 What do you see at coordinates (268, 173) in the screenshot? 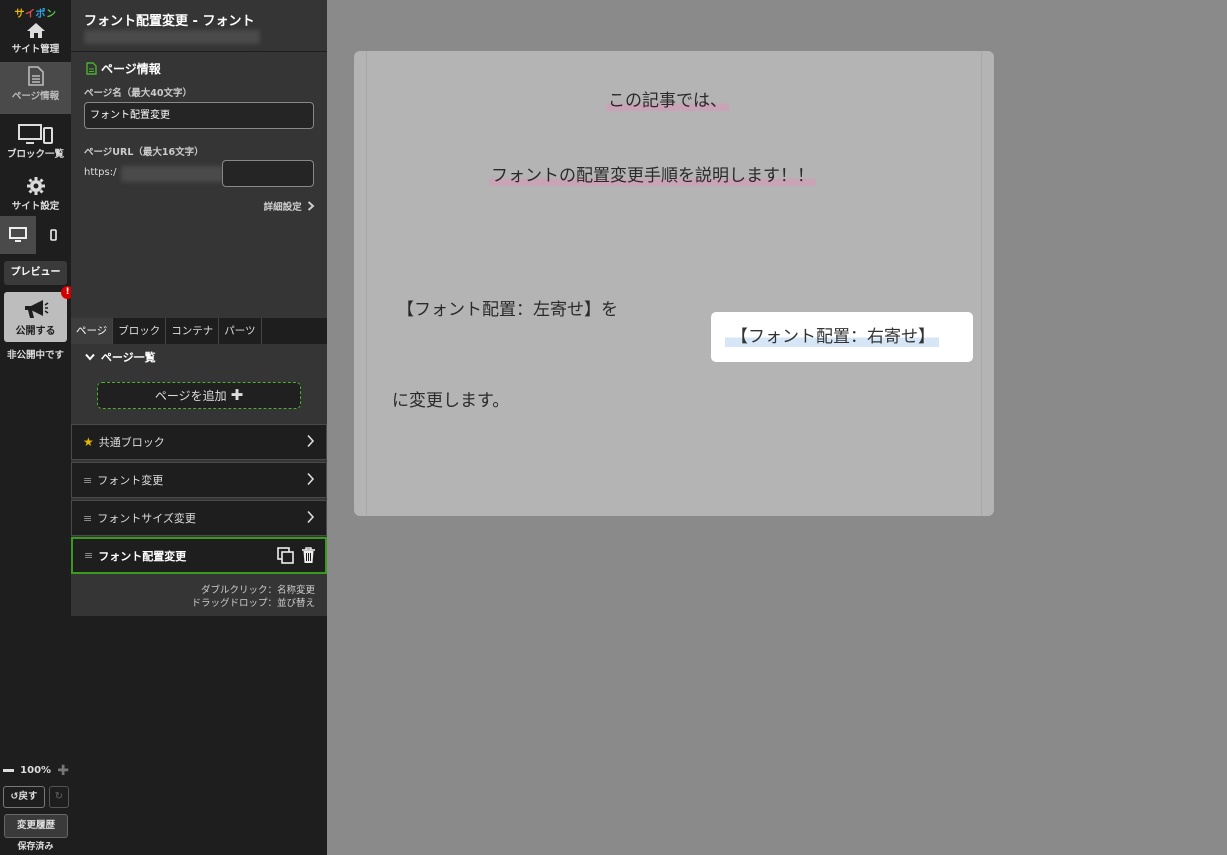
I see `page-url-input` at bounding box center [268, 173].